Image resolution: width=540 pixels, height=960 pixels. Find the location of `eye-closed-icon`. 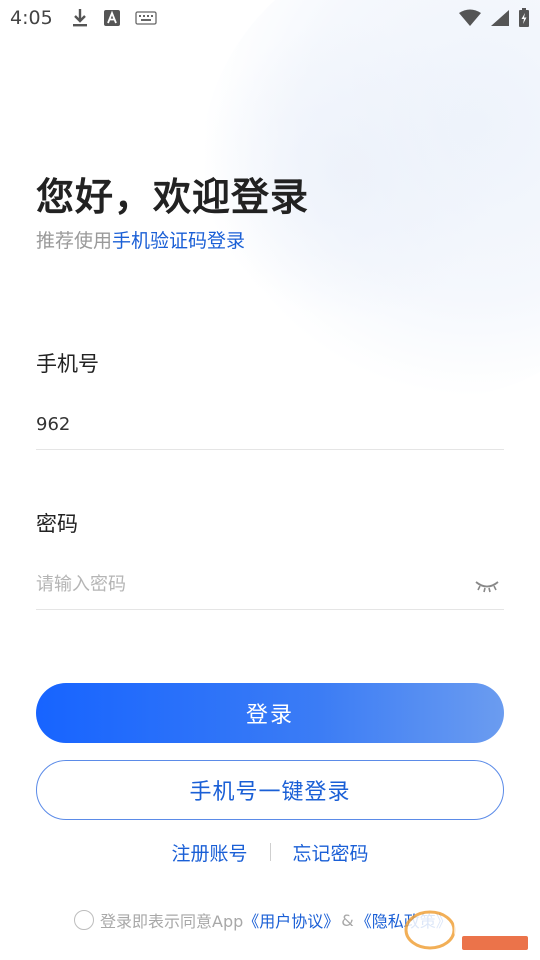

eye-closed-icon is located at coordinates (487, 585).